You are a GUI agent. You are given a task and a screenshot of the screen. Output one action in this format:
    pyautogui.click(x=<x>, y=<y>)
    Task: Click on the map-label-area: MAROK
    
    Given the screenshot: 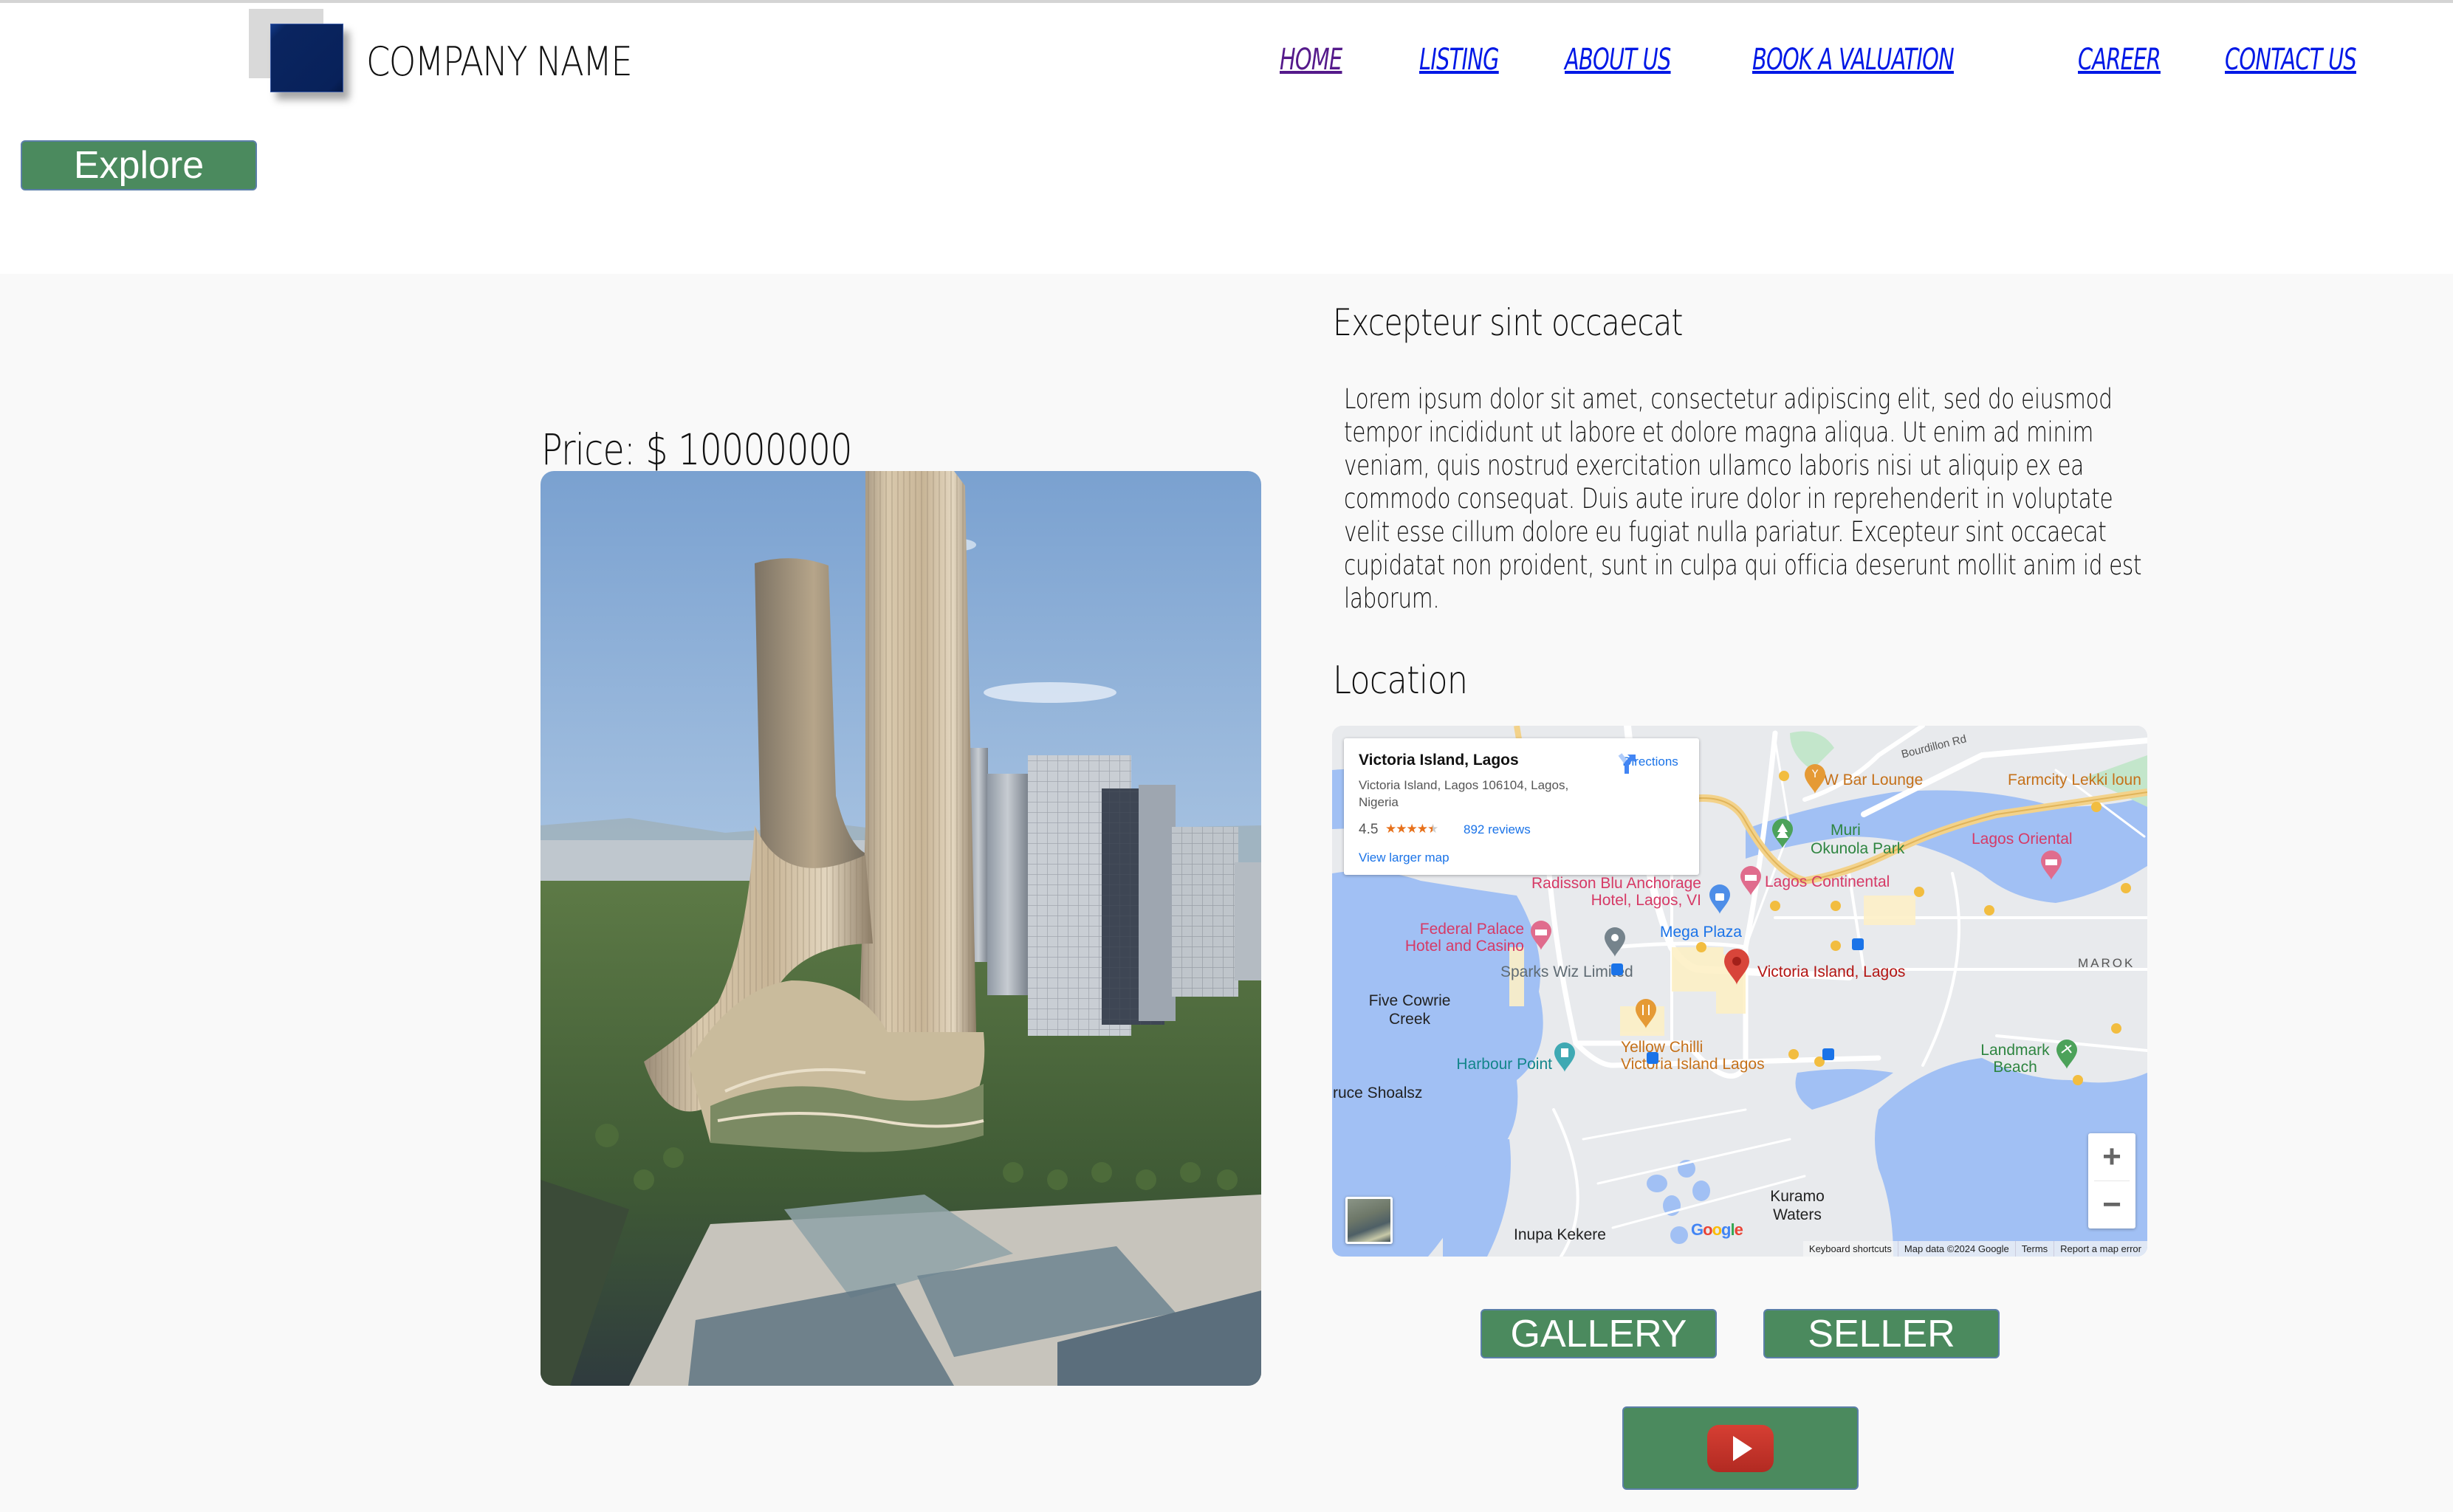 What is the action you would take?
    pyautogui.click(x=2106, y=963)
    